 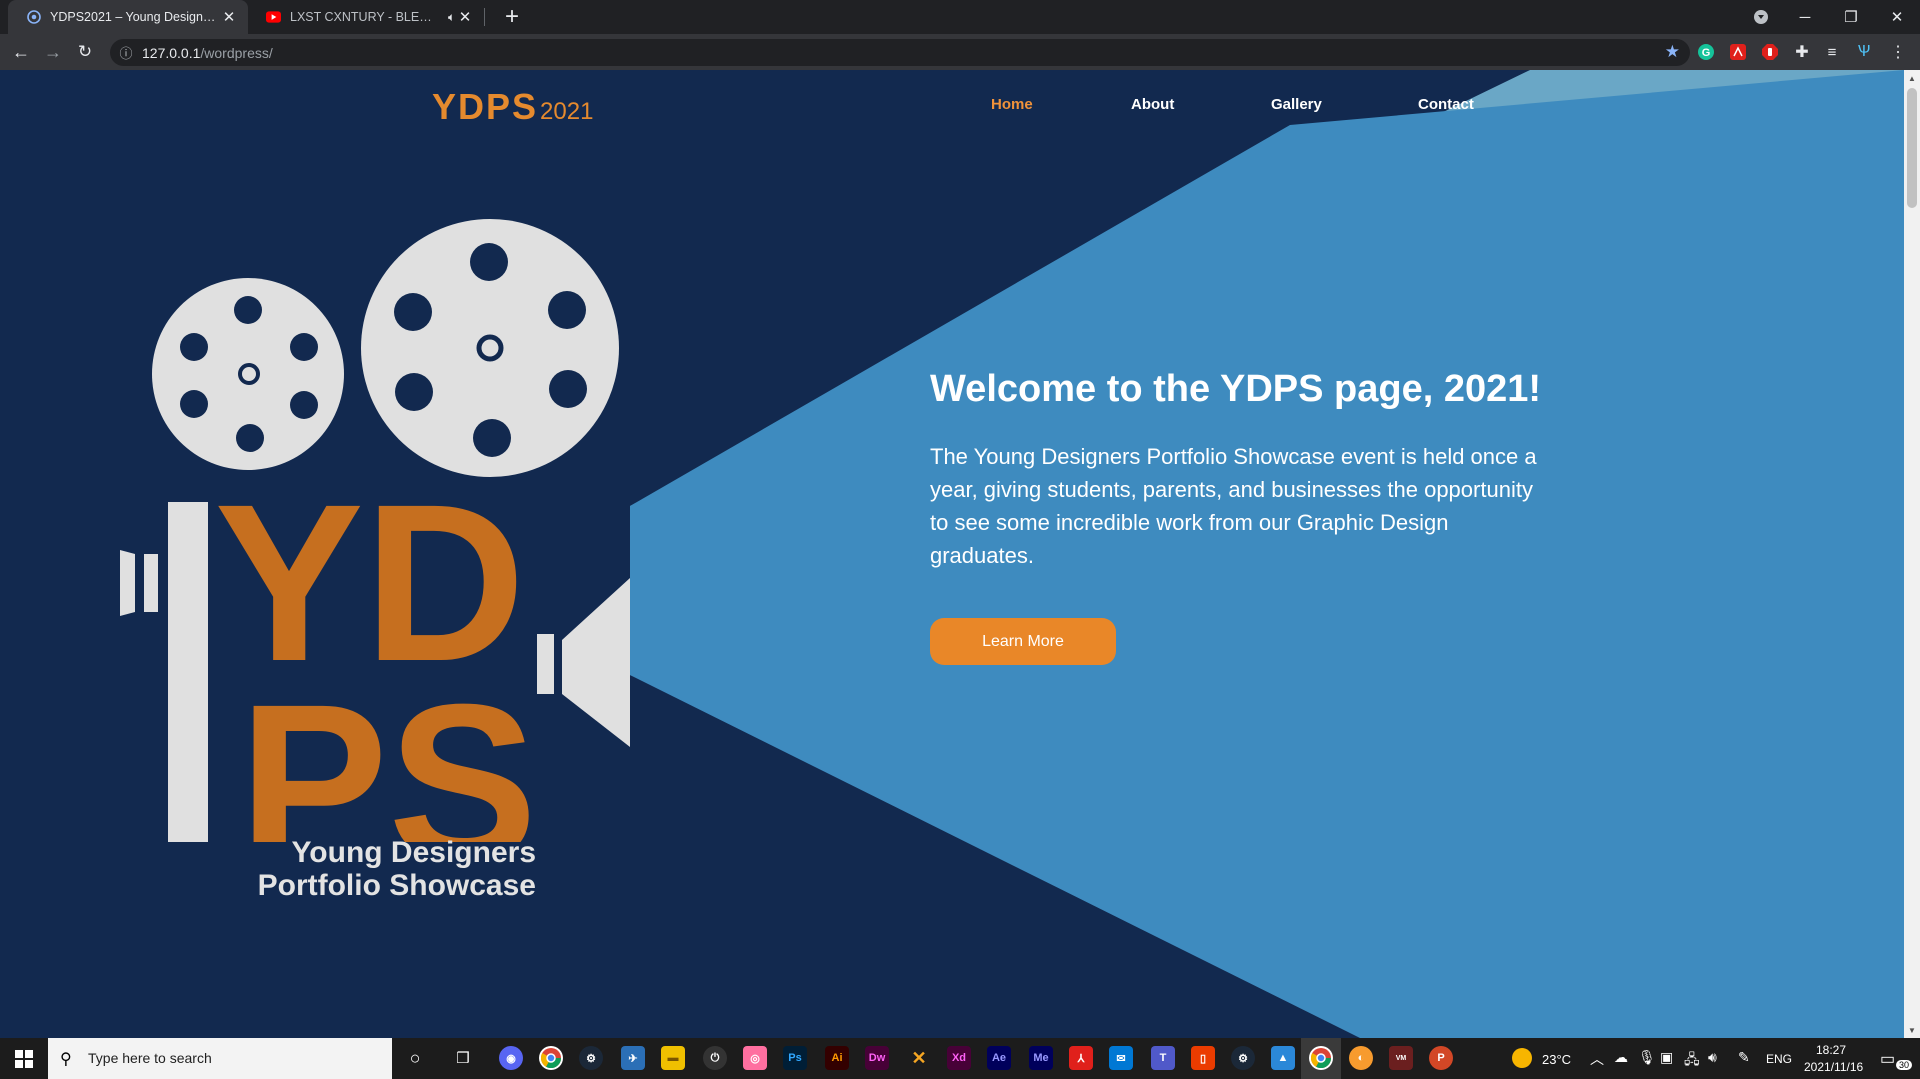 What do you see at coordinates (1672, 52) in the screenshot?
I see `bookmark-star-icon: ★` at bounding box center [1672, 52].